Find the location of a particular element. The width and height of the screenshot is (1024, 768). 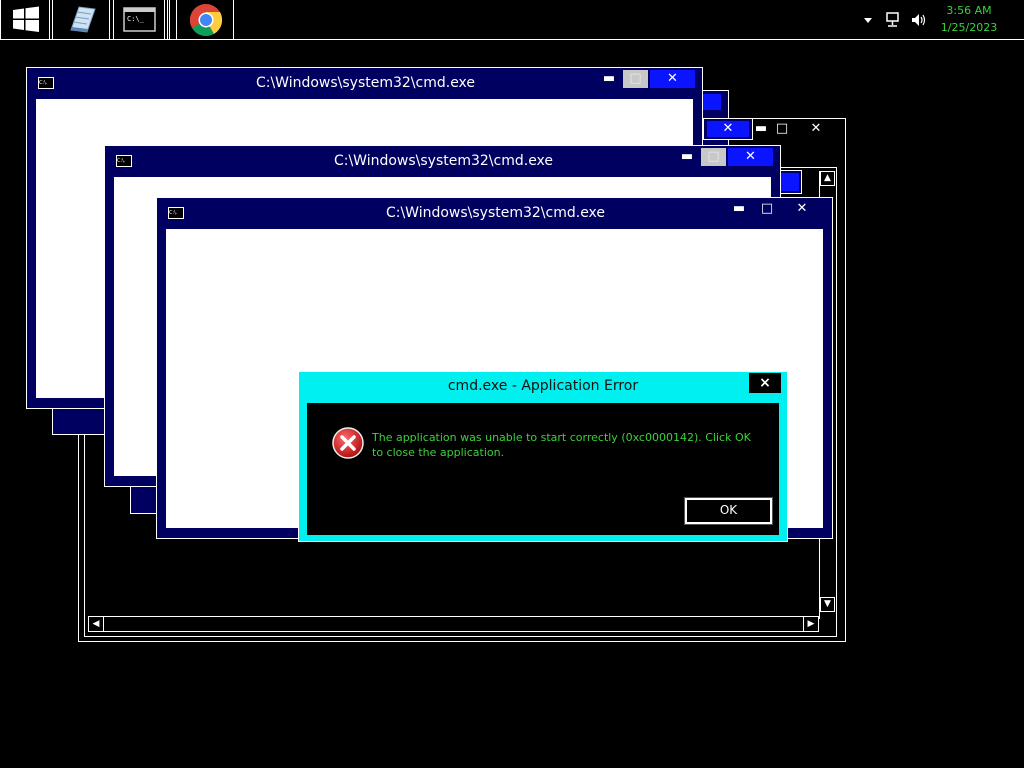

chrome-icon is located at coordinates (206, 20).